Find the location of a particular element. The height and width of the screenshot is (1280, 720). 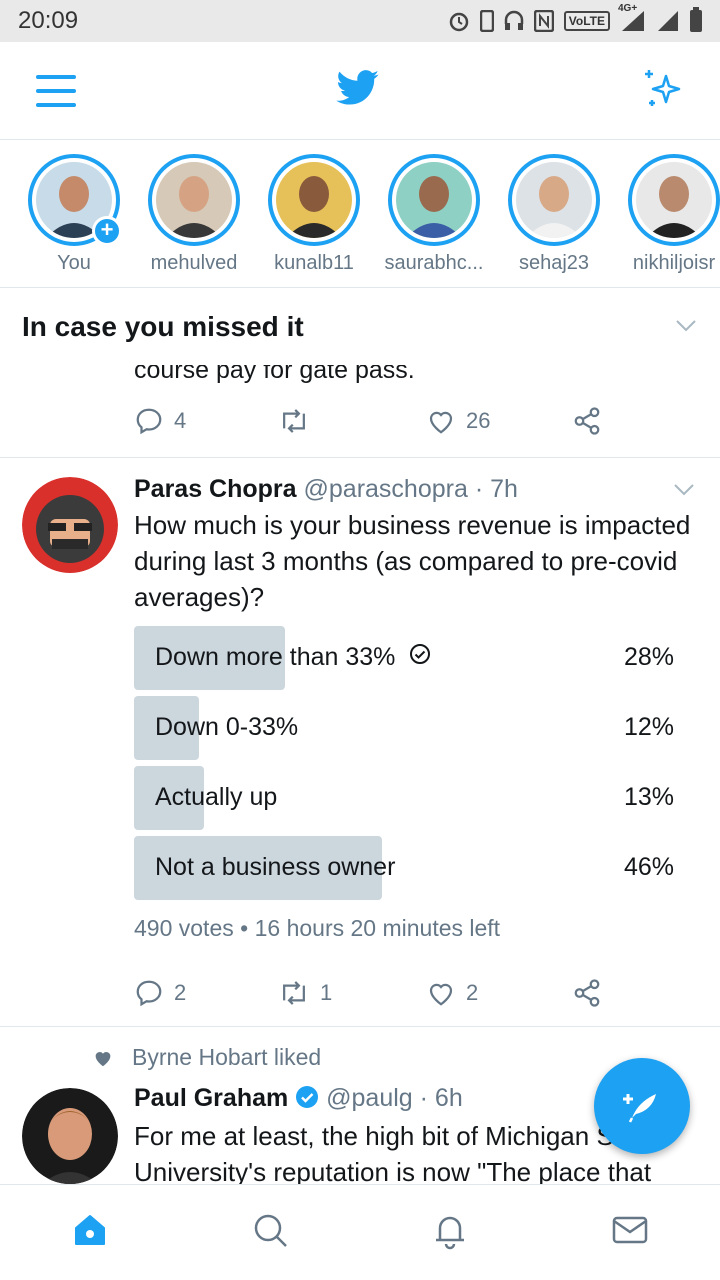

tweet-time: · 7h is located at coordinates (496, 489).